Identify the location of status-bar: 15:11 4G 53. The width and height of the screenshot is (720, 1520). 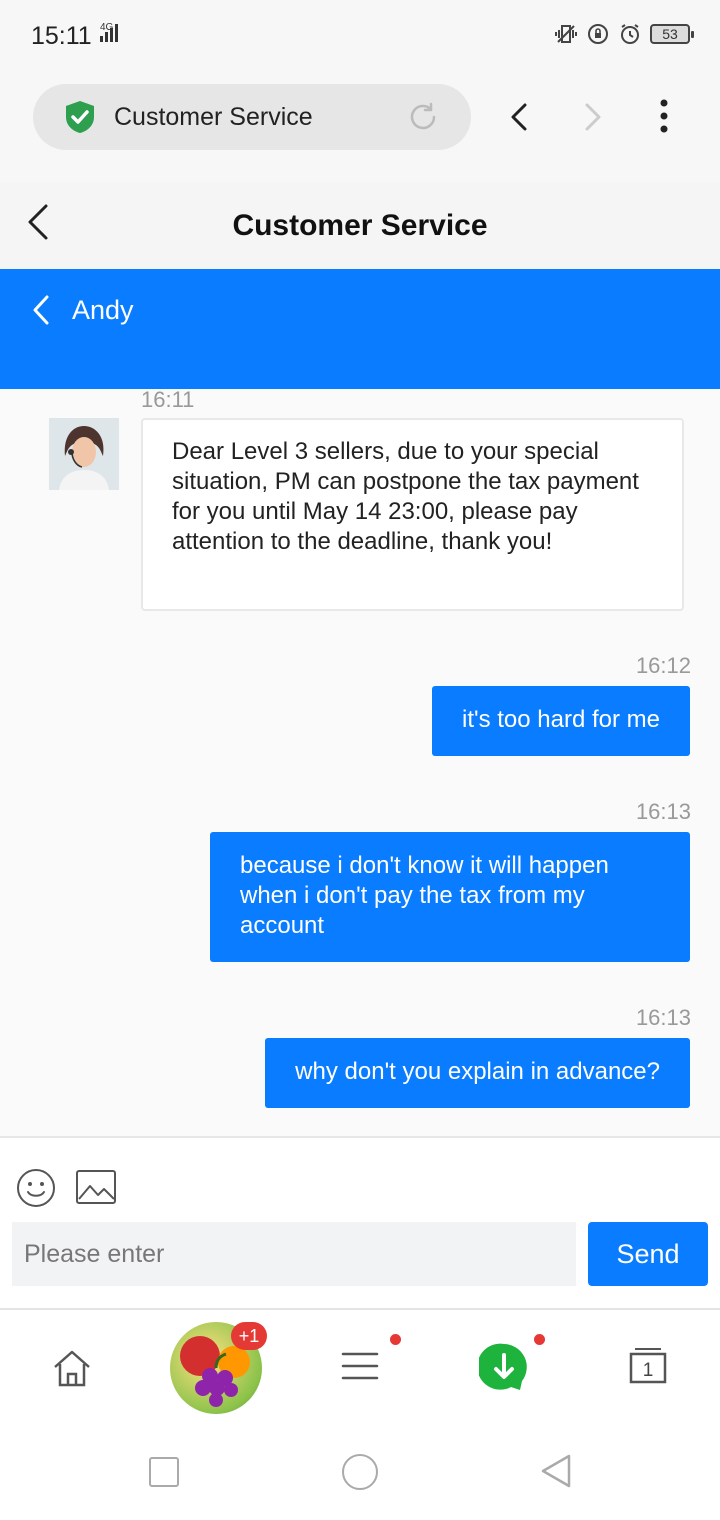
(360, 37).